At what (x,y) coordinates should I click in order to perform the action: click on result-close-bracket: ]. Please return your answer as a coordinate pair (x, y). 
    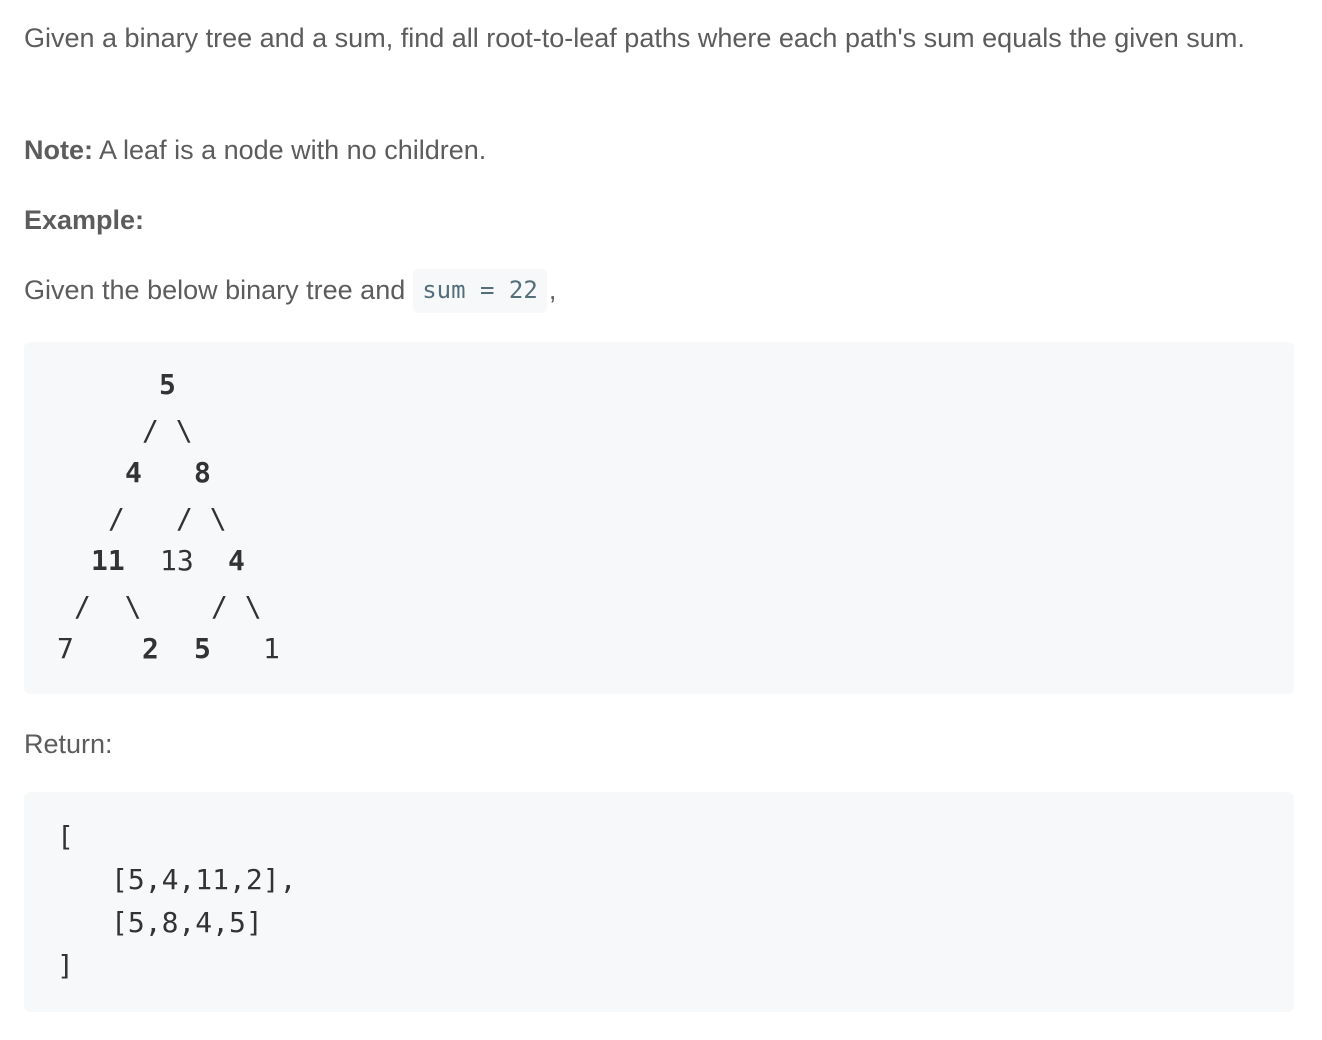
    Looking at the image, I should click on (65, 965).